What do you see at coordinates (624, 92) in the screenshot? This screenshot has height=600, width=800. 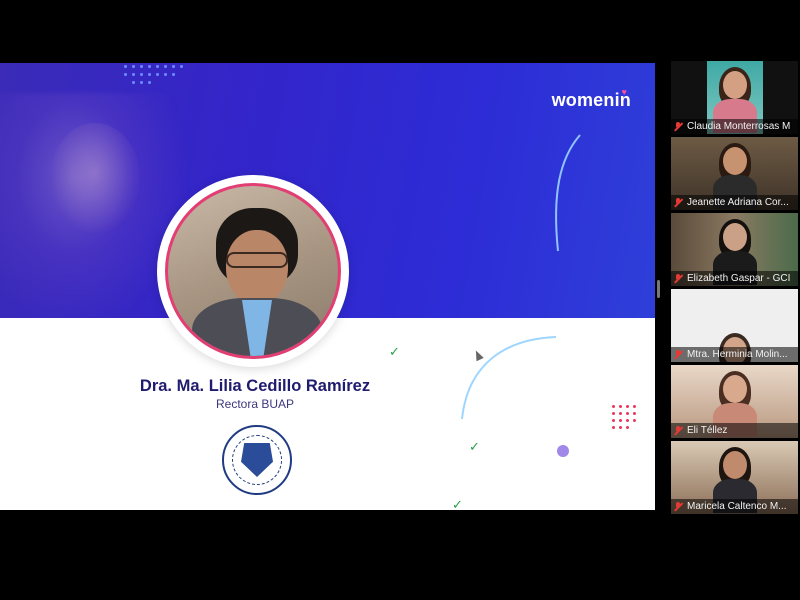 I see `heart-icon: ♥` at bounding box center [624, 92].